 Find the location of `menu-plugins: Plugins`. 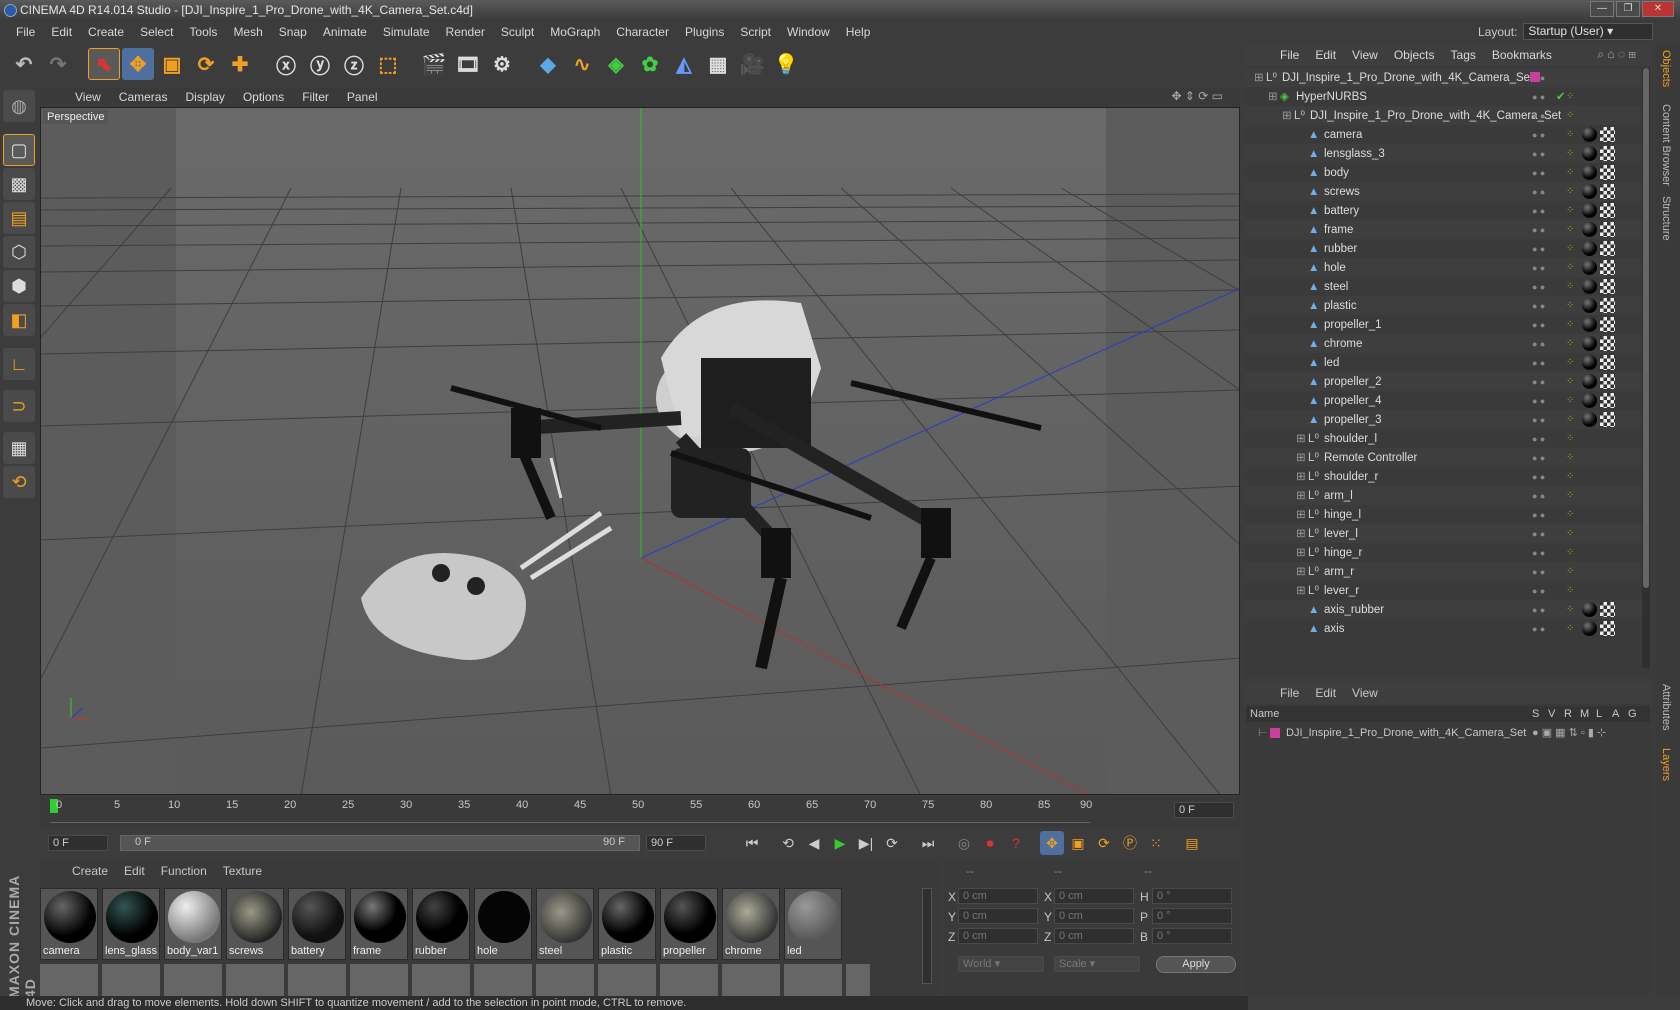

menu-plugins: Plugins is located at coordinates (704, 32).